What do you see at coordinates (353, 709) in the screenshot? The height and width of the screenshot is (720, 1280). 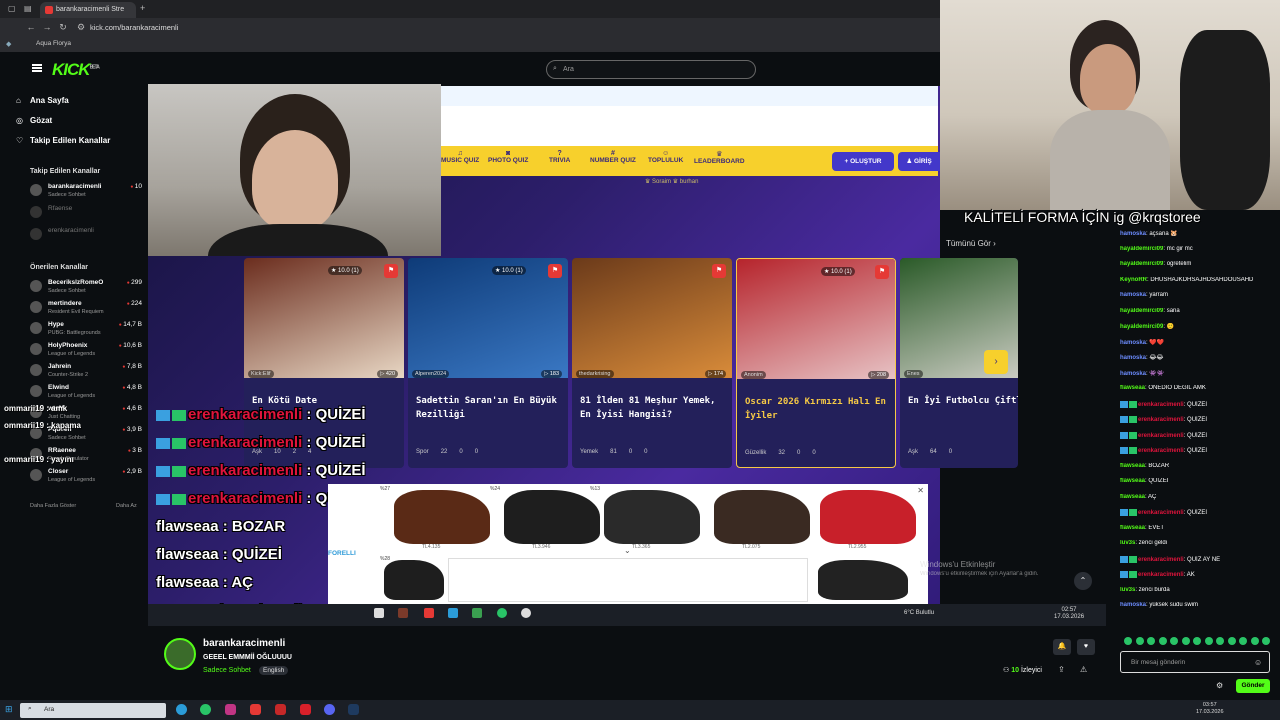 I see `taskbar-steam-icon` at bounding box center [353, 709].